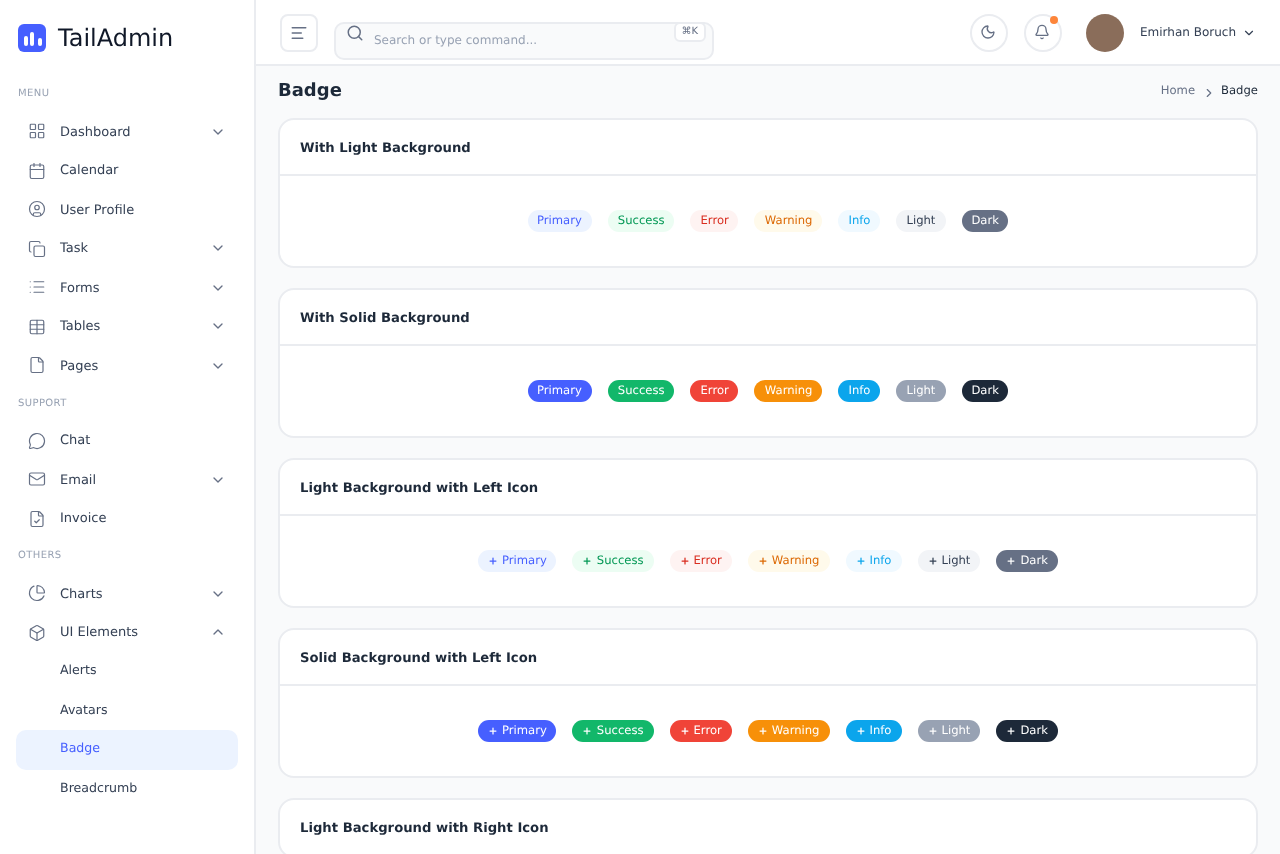 This screenshot has height=854, width=1280. What do you see at coordinates (1208, 92) in the screenshot?
I see `chevron-right-icon` at bounding box center [1208, 92].